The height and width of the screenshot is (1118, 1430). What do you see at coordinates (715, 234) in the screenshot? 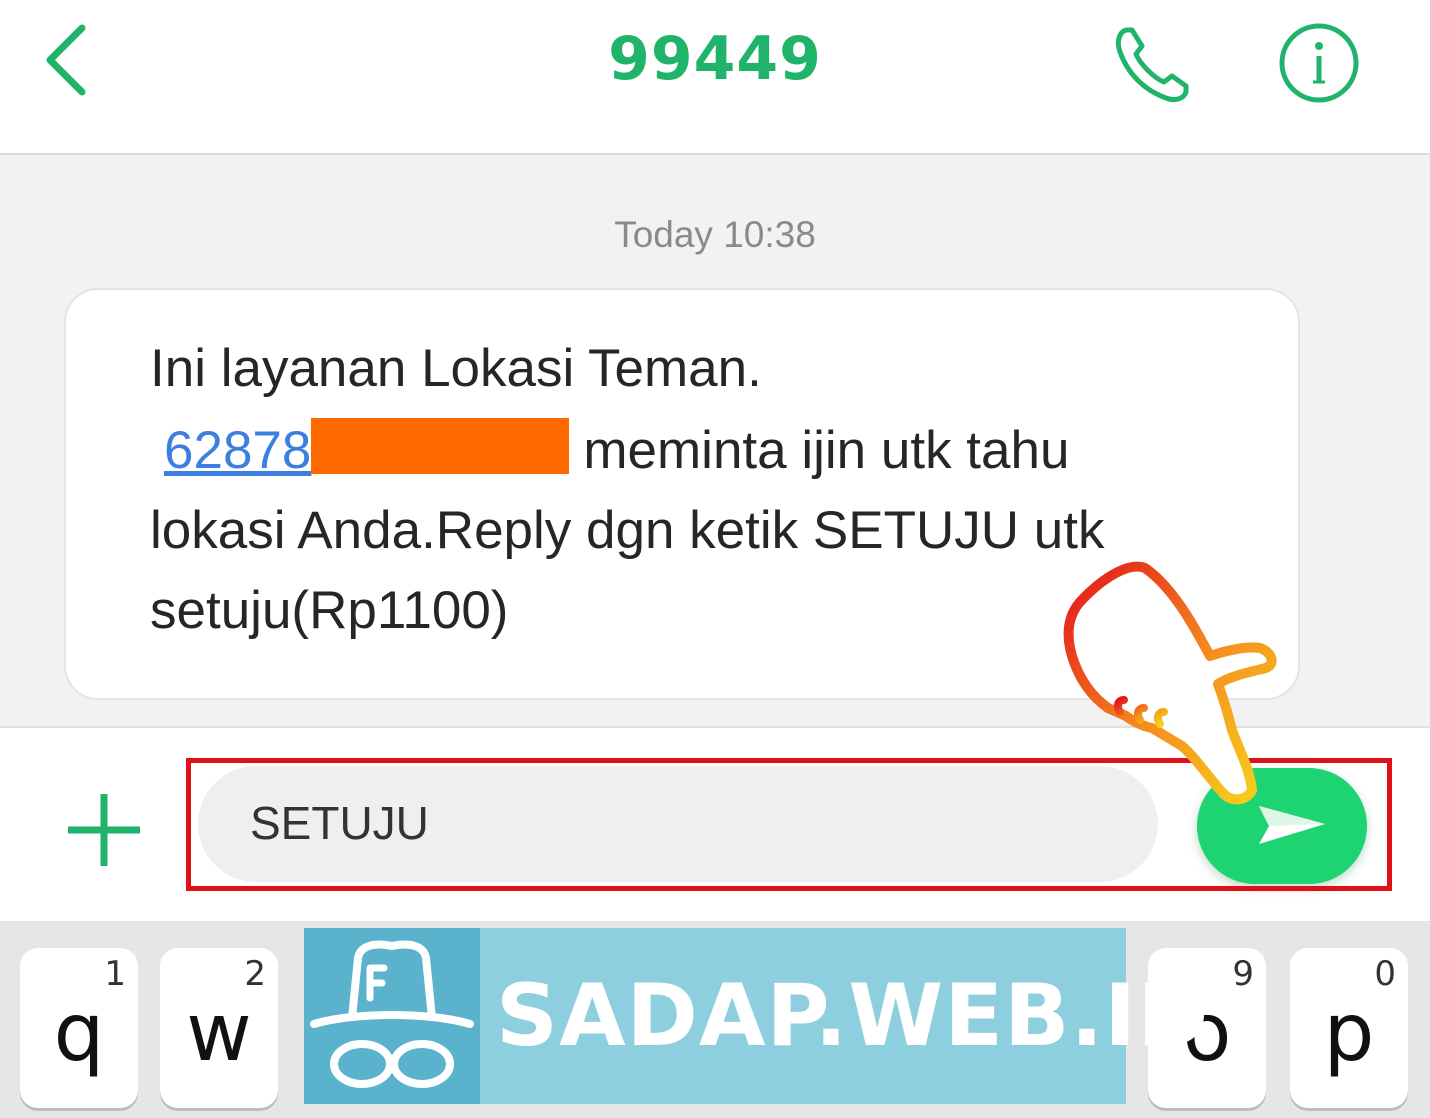
I see `message-timestamp: Today 10:38` at bounding box center [715, 234].